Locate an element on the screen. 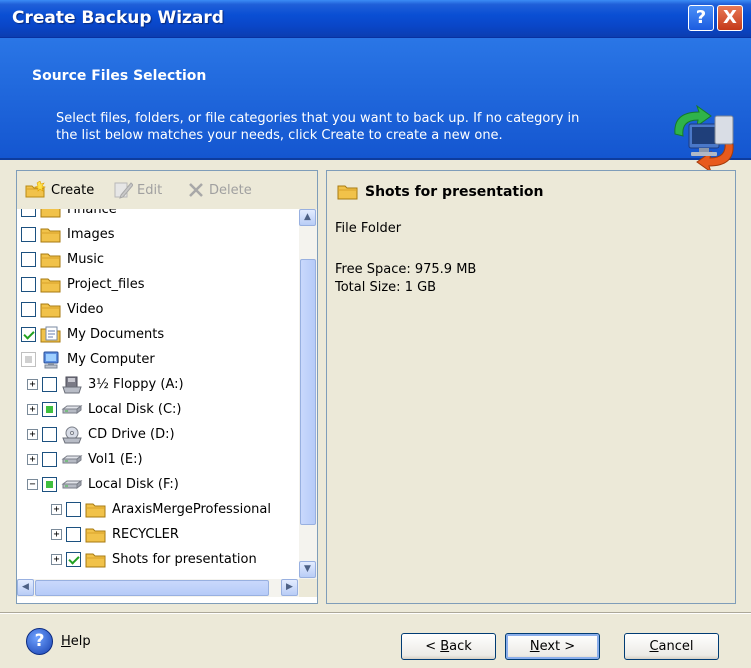 Image resolution: width=751 pixels, height=668 pixels. details-total-size: Total Size: 1 GB is located at coordinates (386, 287).